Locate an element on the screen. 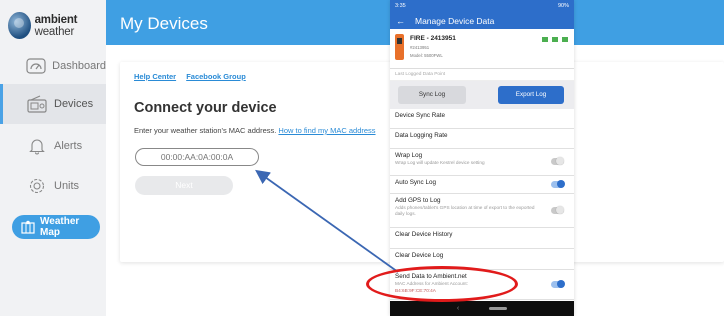  export-log-button: Export Log is located at coordinates (531, 95).